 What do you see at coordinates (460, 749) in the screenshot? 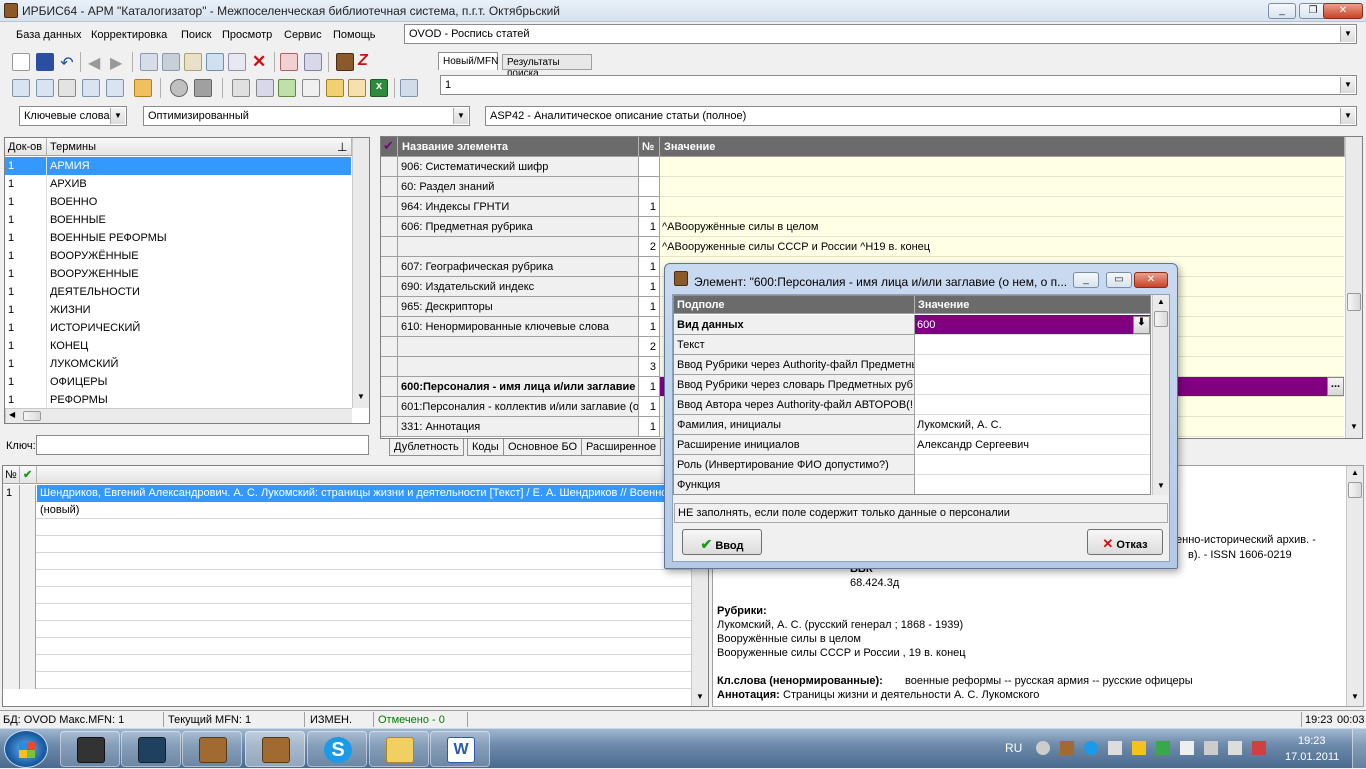
I see `taskbar-word: W` at bounding box center [460, 749].